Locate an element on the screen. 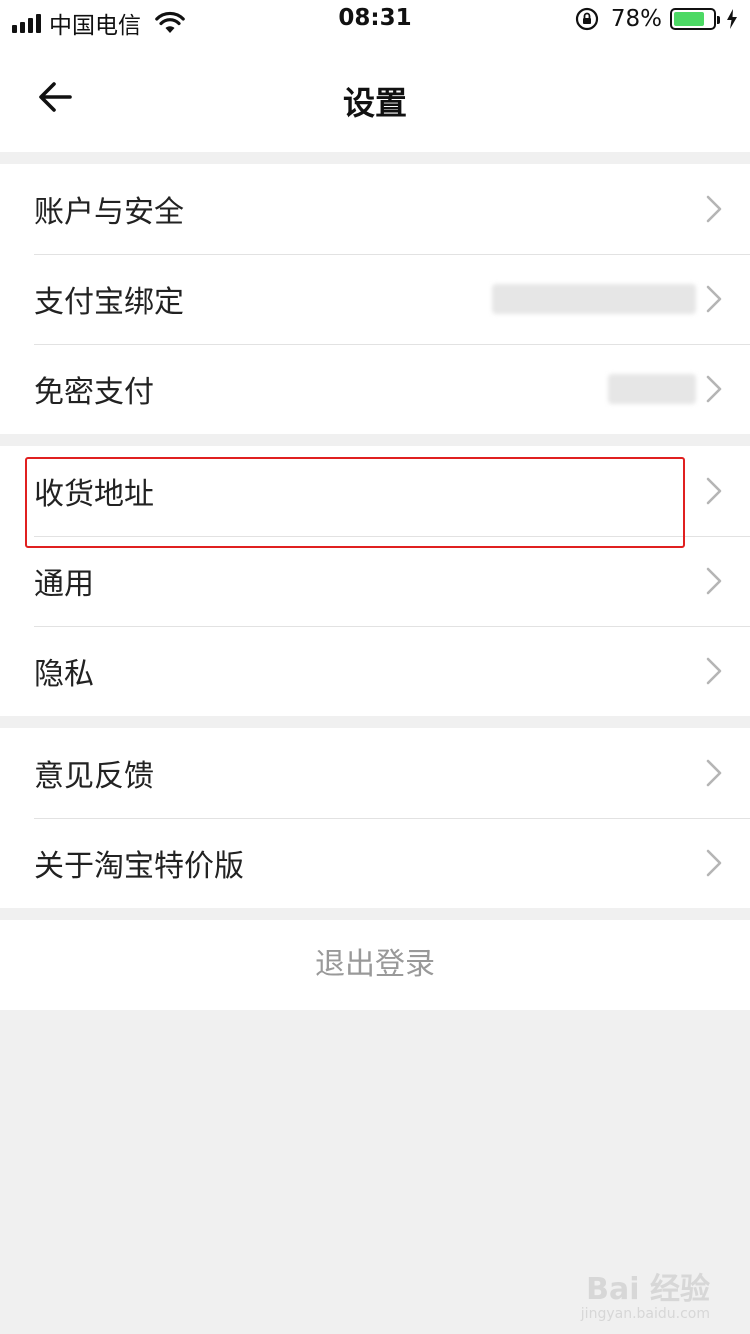  page-title: 设置 is located at coordinates (374, 103).